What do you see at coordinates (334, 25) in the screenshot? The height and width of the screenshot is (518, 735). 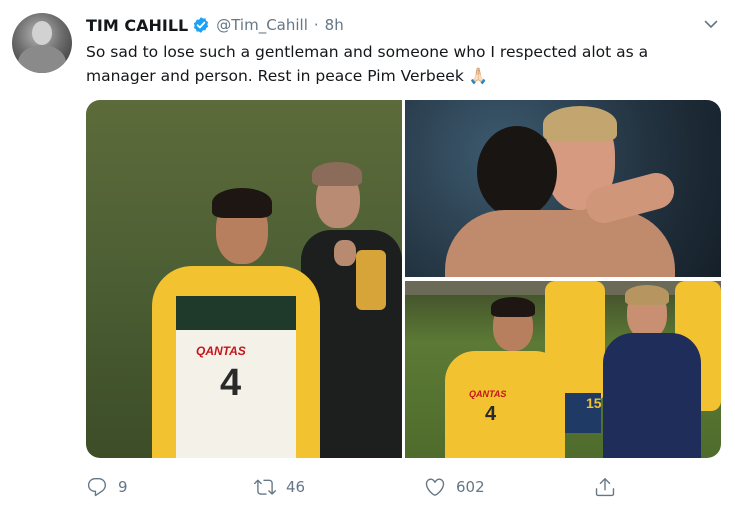 I see `timestamp: 8h` at bounding box center [334, 25].